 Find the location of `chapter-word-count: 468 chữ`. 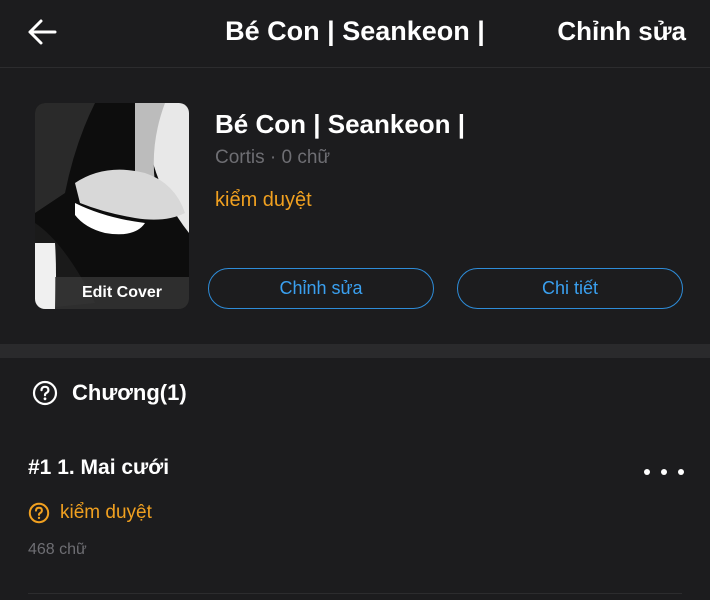

chapter-word-count: 468 chữ is located at coordinates (57, 549).